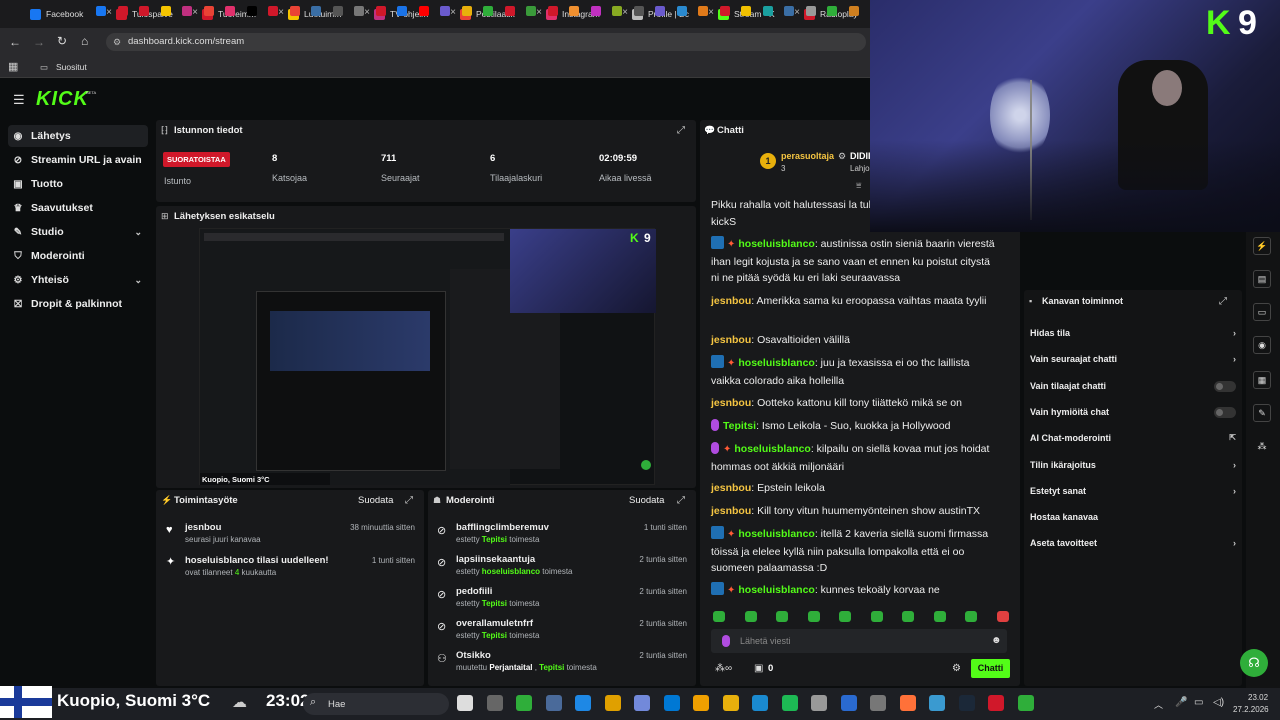 The image size is (1280, 720). I want to click on sidebar-item-dropit-palkinnot: ⛝ Dropit & palkinnot, so click(78, 304).